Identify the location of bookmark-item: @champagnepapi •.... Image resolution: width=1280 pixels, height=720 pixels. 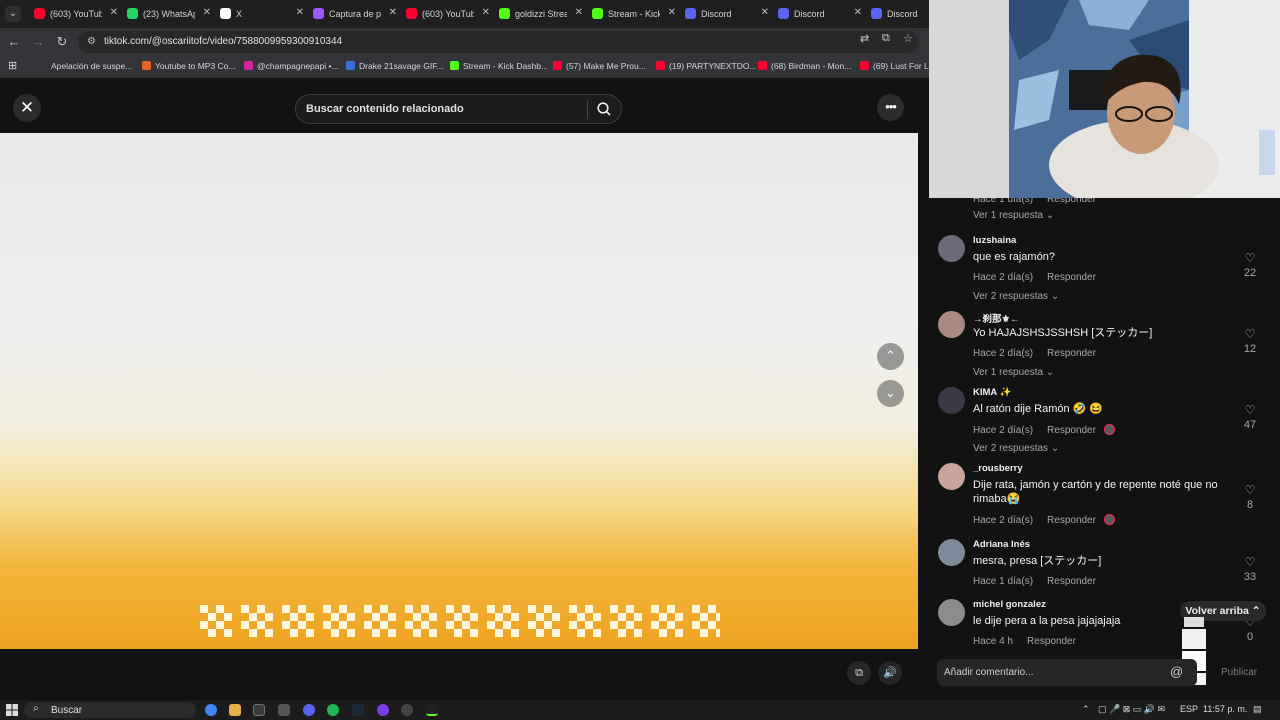
(291, 66).